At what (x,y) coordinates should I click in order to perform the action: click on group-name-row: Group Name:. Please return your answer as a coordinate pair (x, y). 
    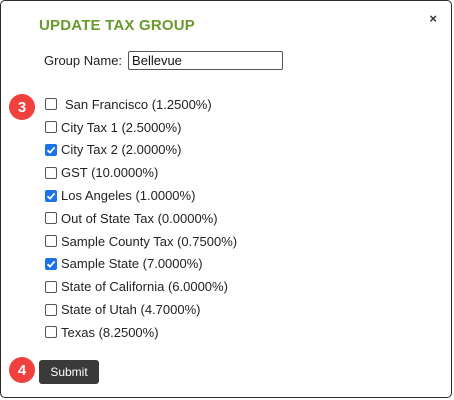
    Looking at the image, I should click on (164, 60).